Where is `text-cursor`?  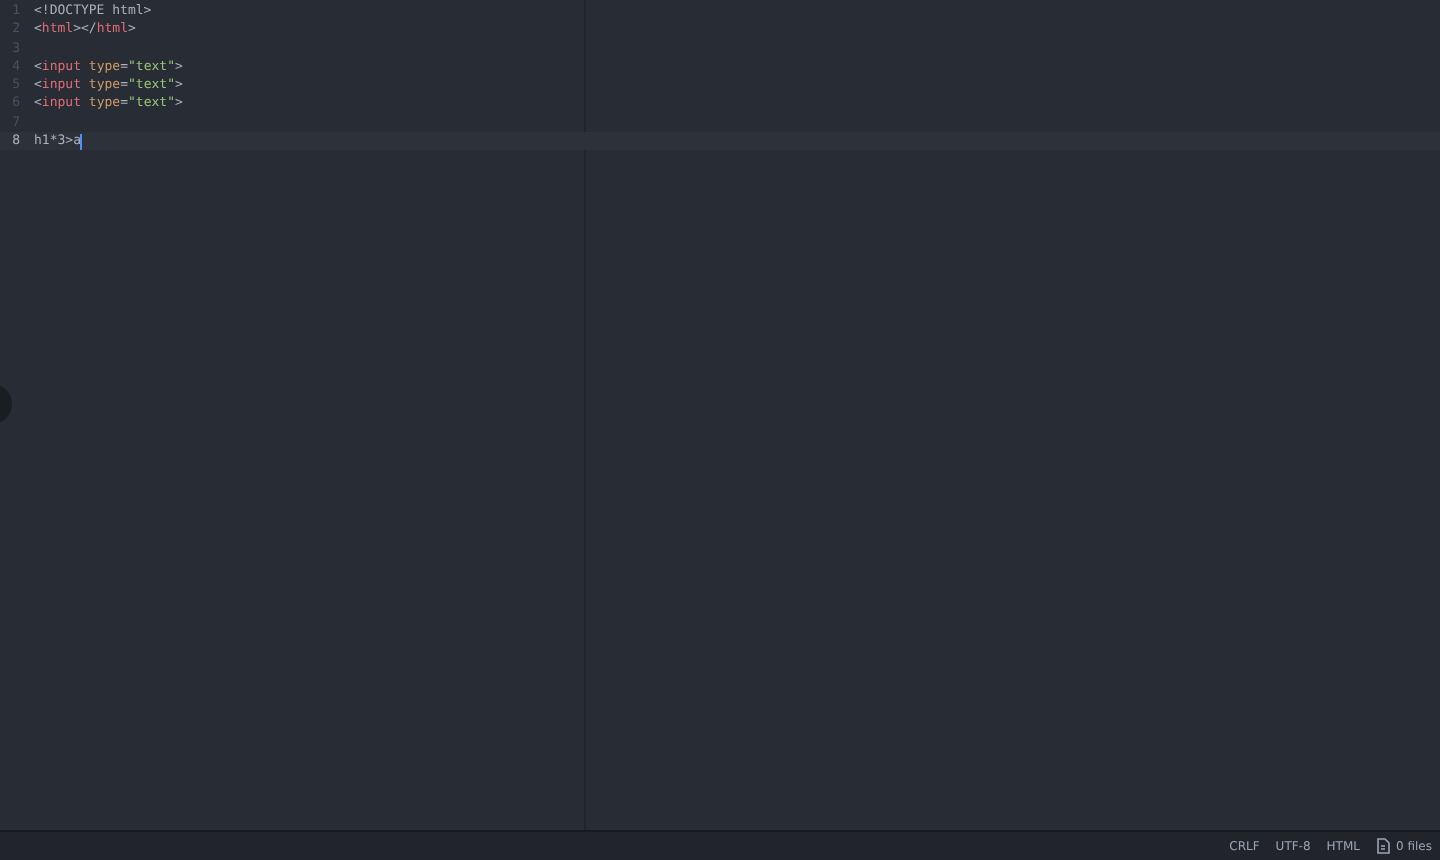 text-cursor is located at coordinates (81, 141).